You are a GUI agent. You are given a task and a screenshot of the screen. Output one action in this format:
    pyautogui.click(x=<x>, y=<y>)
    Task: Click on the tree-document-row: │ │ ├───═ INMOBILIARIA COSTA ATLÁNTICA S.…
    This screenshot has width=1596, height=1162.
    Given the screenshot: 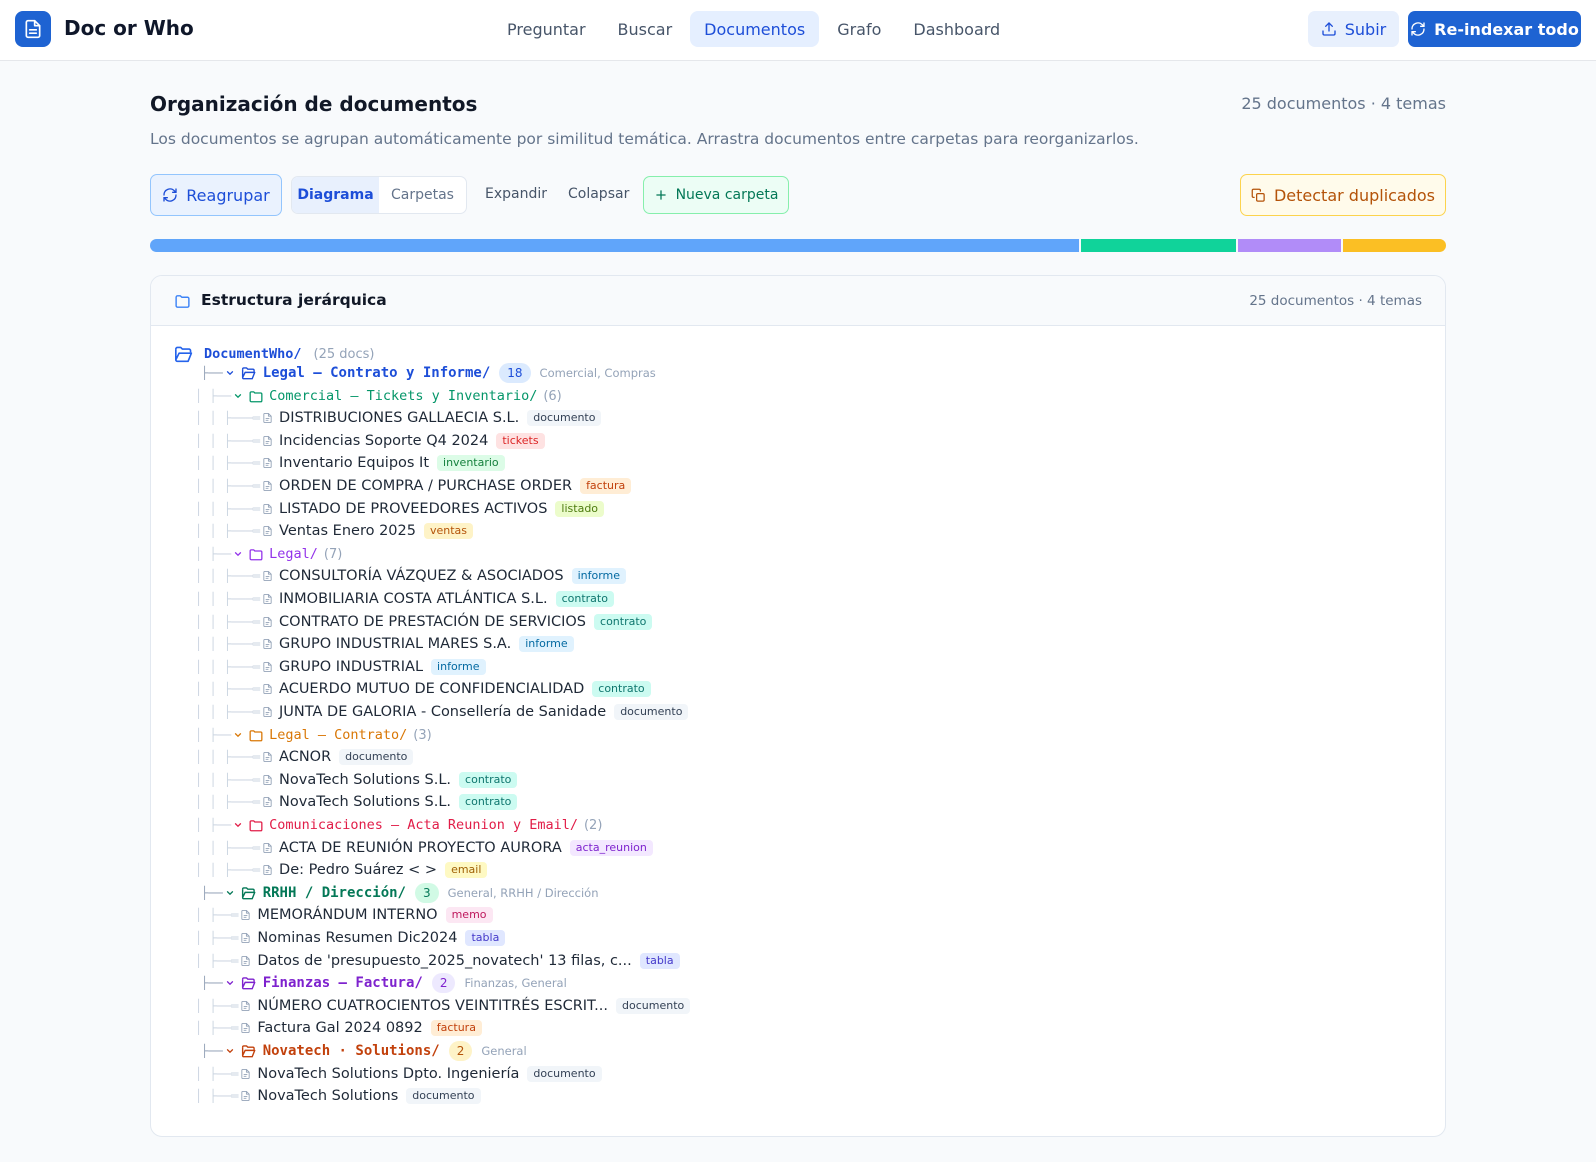 What is the action you would take?
    pyautogui.click(x=404, y=599)
    